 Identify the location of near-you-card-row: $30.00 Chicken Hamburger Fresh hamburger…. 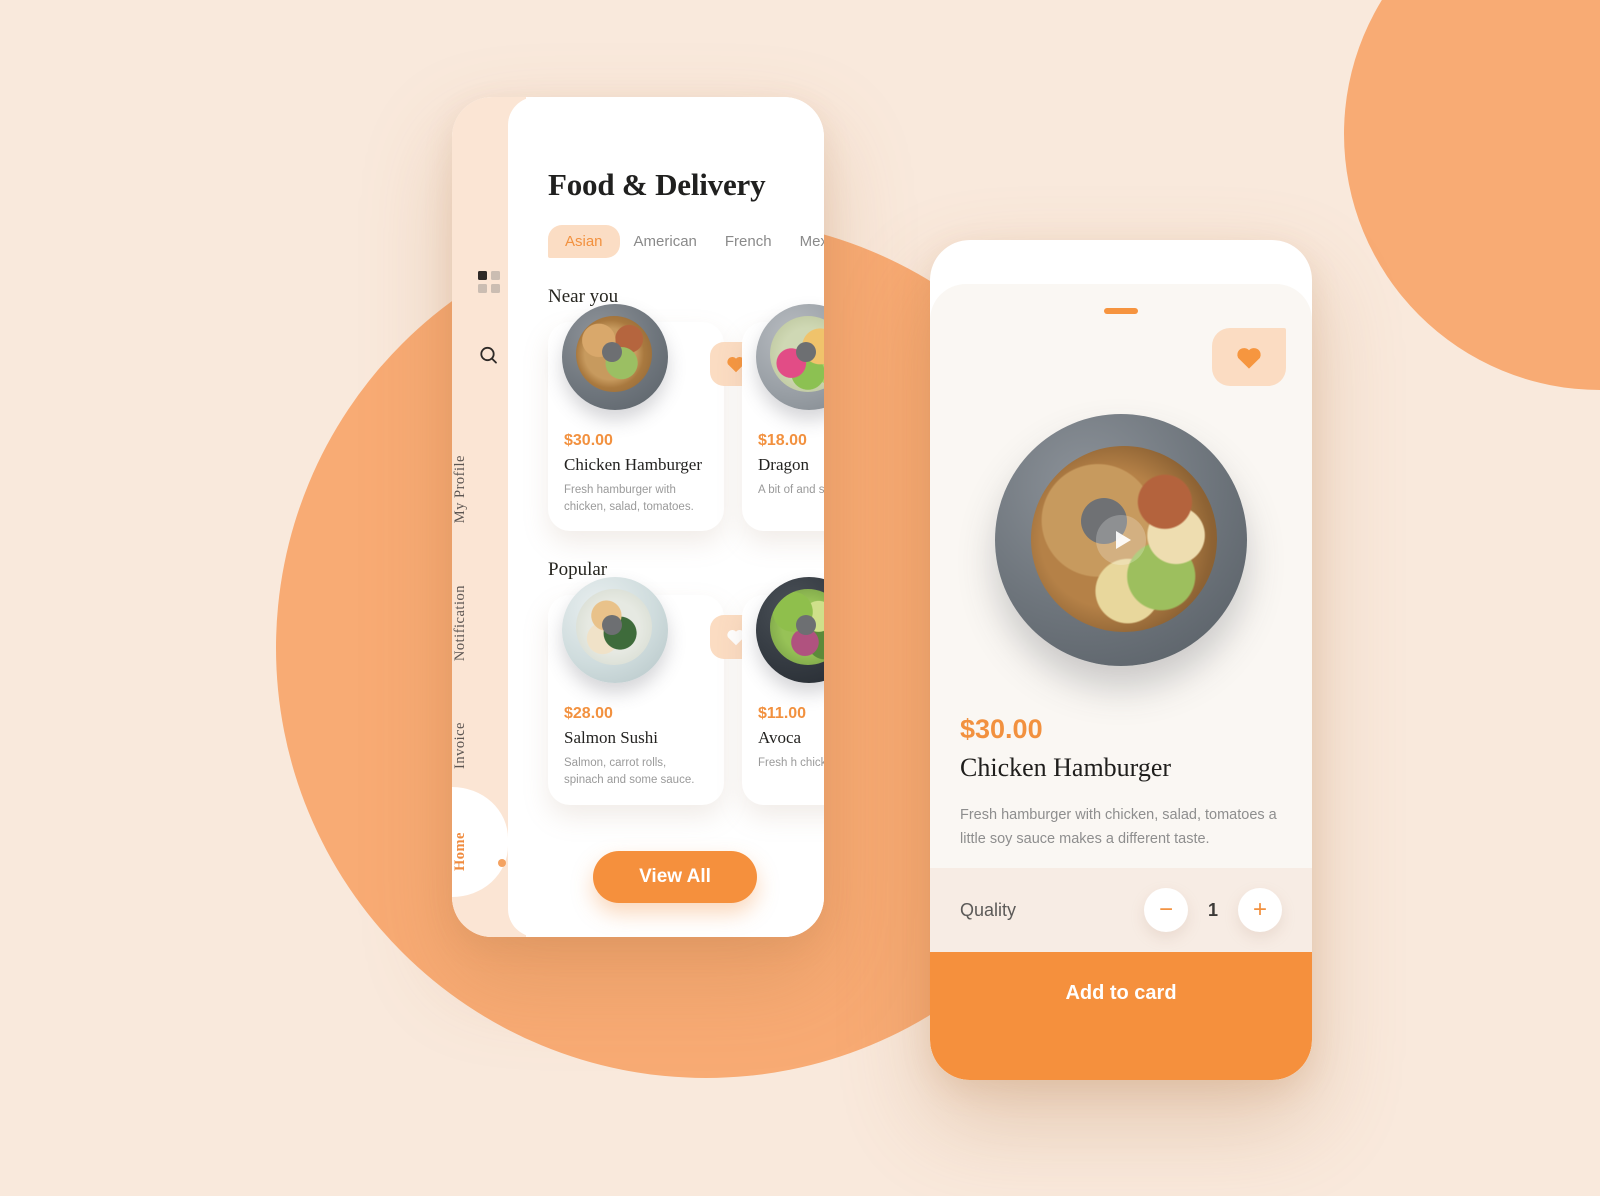
(686, 418).